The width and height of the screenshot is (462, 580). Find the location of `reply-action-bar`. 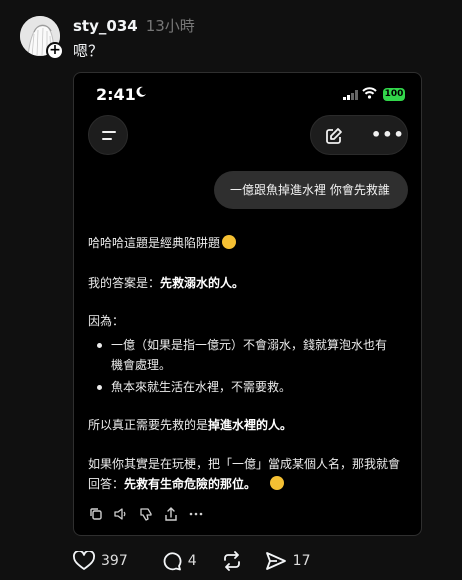

reply-action-bar is located at coordinates (146, 514).